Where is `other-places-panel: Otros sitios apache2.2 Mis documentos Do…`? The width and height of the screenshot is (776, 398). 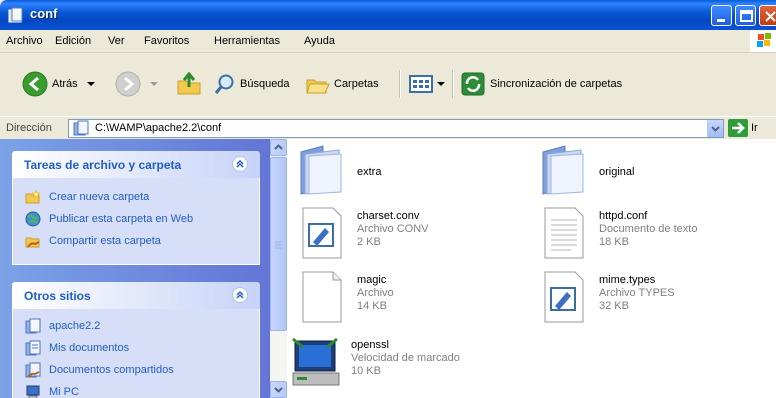
other-places-panel: Otros sitios apache2.2 Mis documentos Do… is located at coordinates (136, 340).